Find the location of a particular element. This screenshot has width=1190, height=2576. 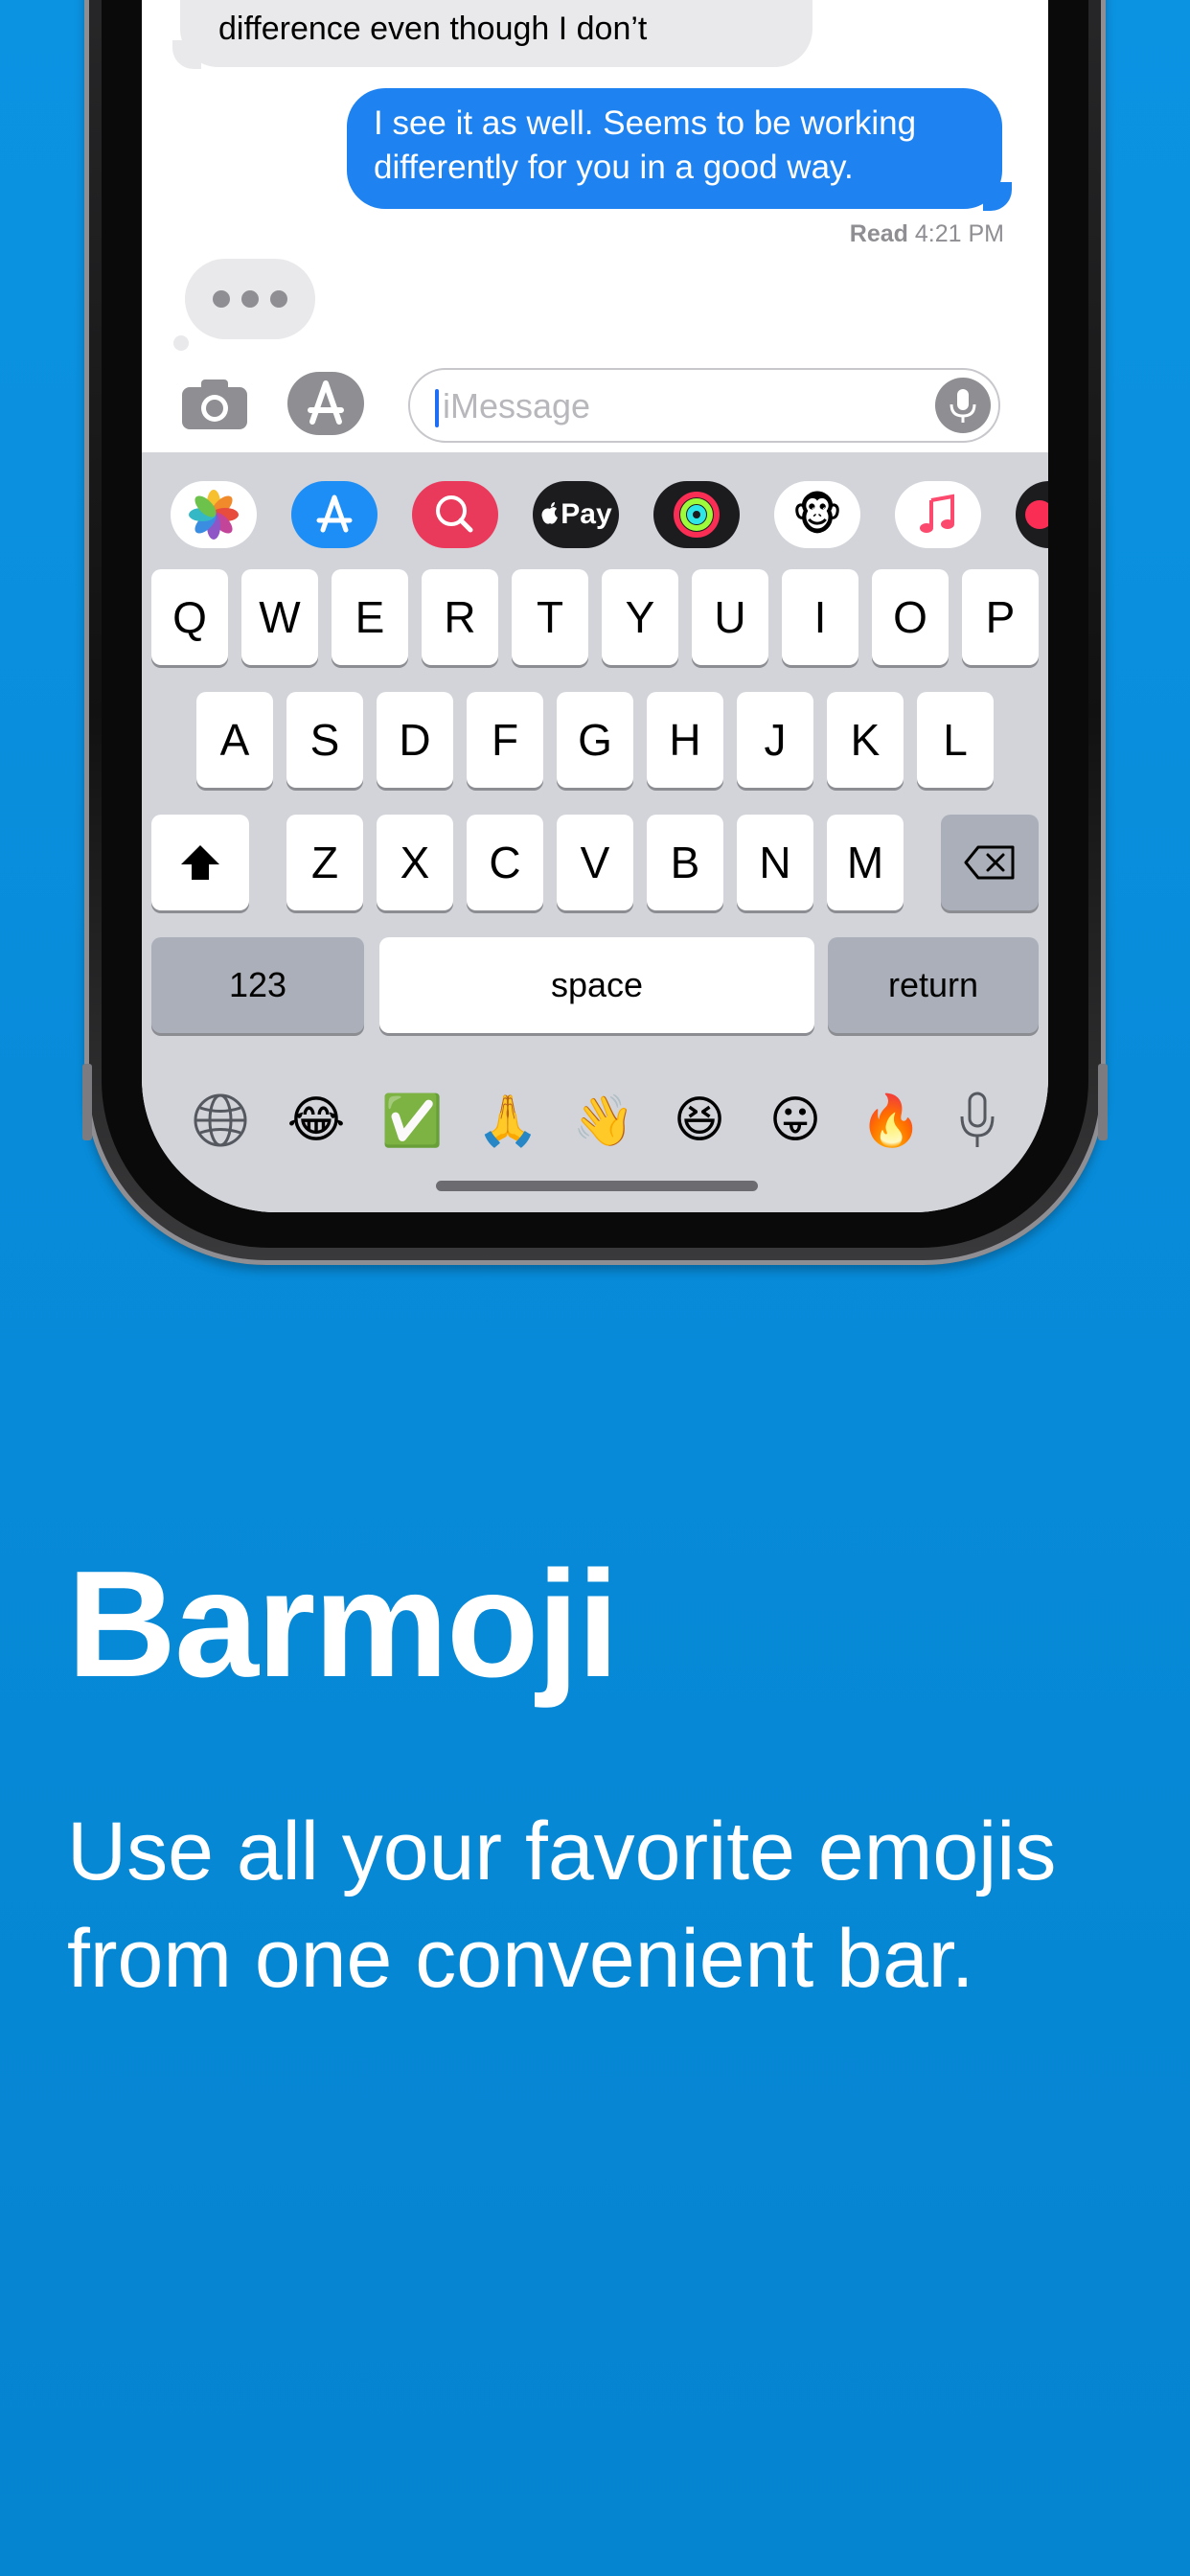

key-h: H is located at coordinates (685, 740).